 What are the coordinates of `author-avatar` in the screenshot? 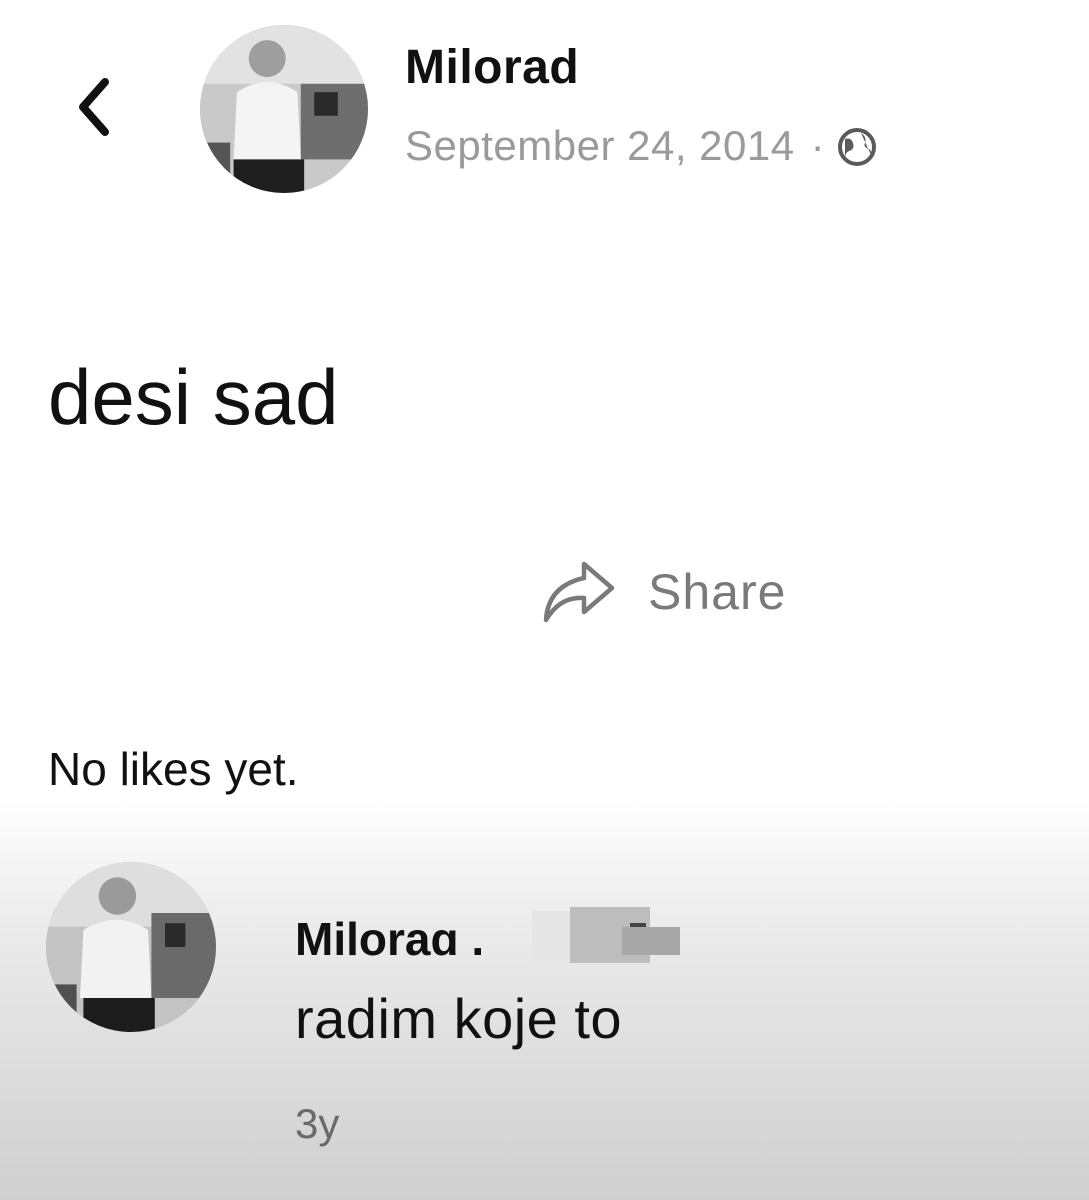 It's located at (284, 109).